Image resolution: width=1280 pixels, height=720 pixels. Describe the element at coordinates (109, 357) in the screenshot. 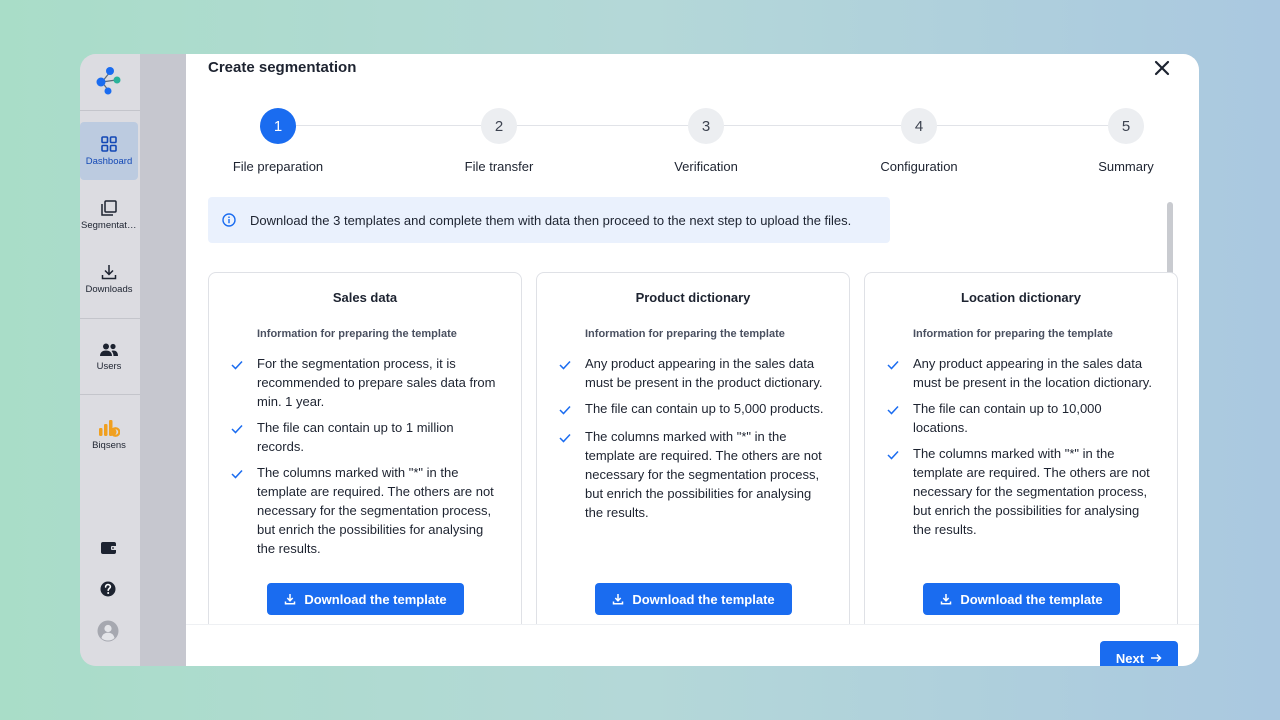

I see `sidebar-item-users: Users` at that location.